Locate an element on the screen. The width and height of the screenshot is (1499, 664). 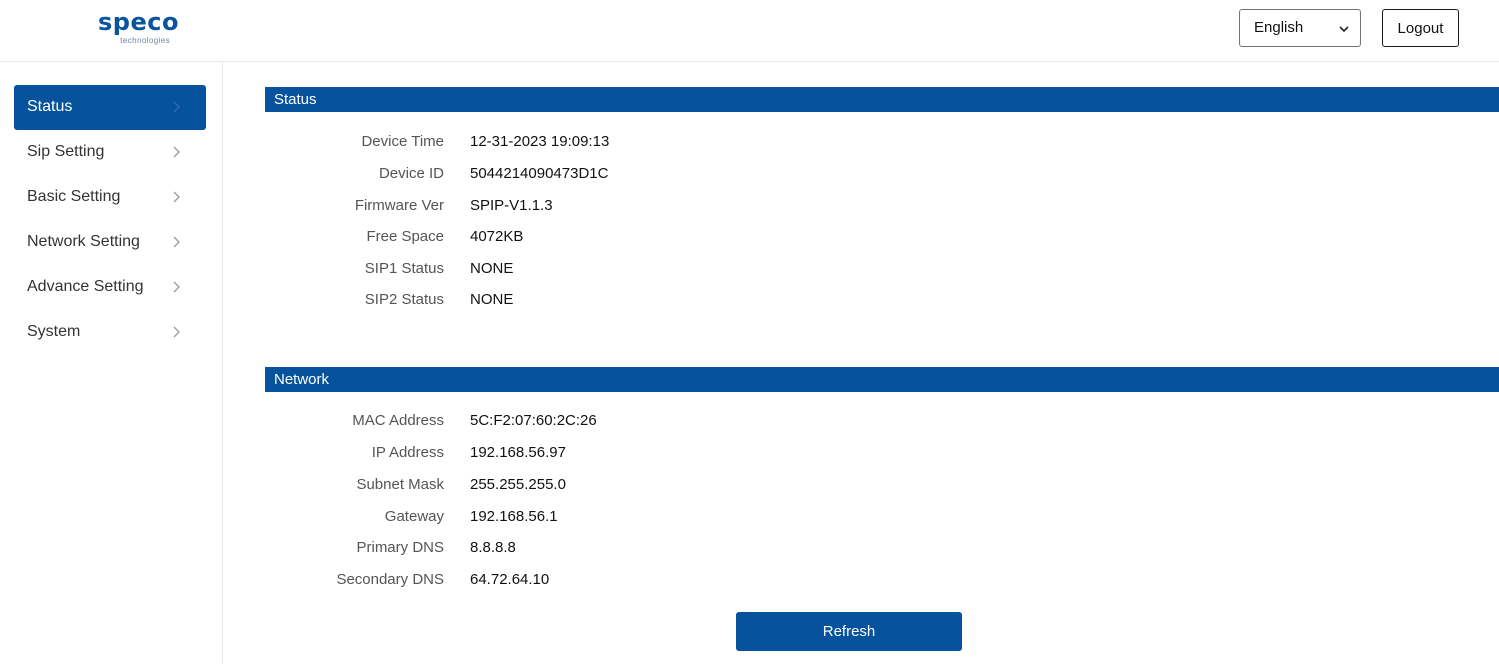
field-label: Device ID is located at coordinates (411, 173).